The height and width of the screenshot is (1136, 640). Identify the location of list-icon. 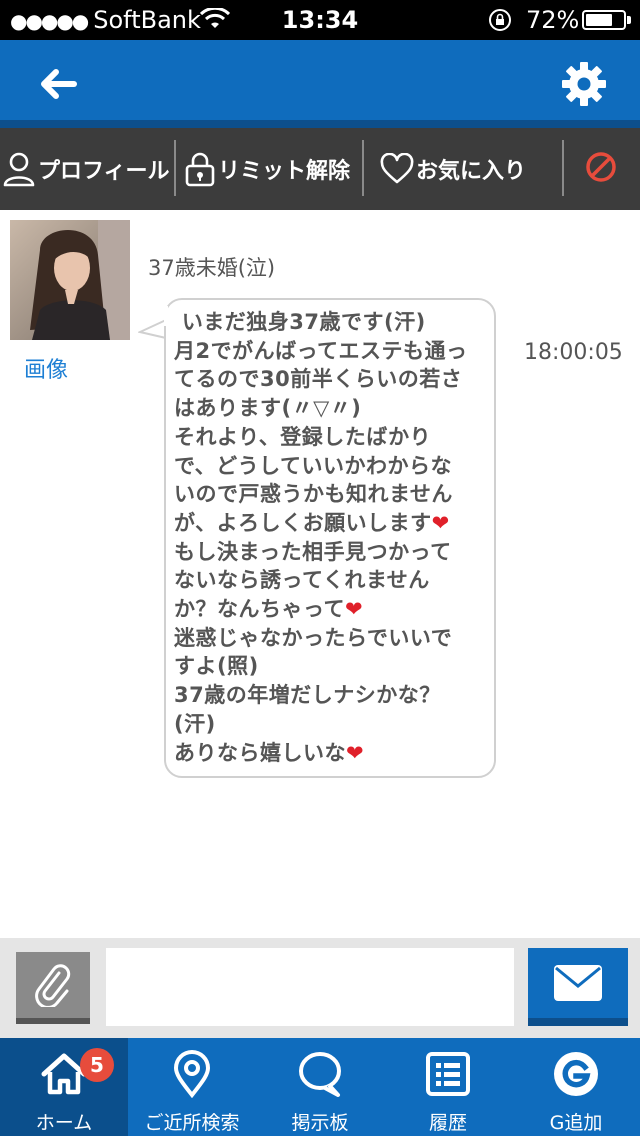
(448, 1074).